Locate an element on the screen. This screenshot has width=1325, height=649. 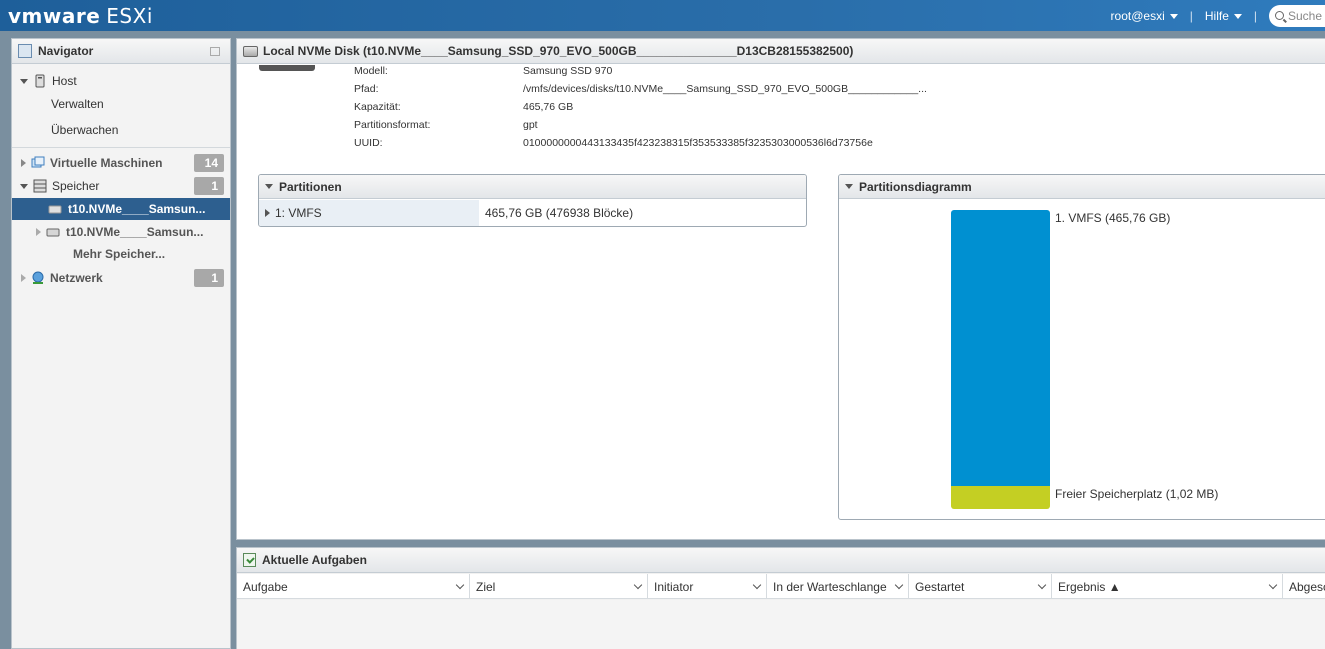
tasks-table-body is located at coordinates (781, 624).